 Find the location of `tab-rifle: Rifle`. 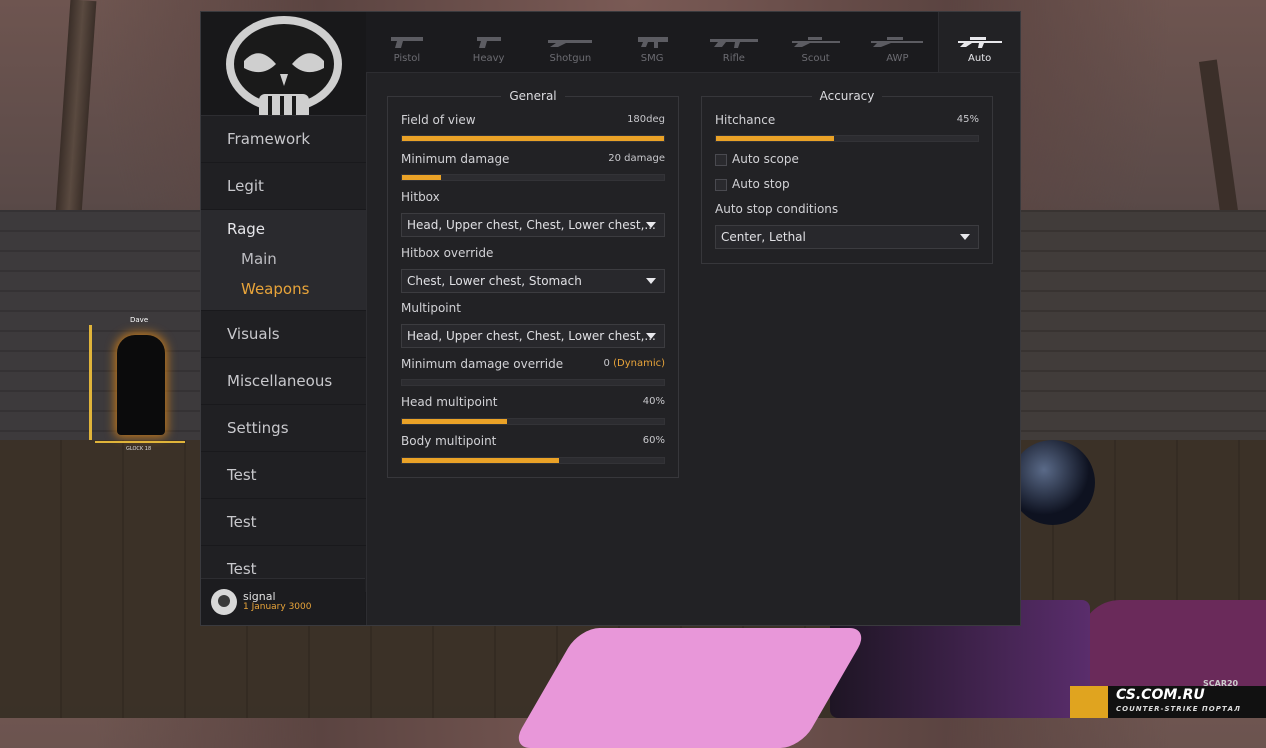

tab-rifle: Rifle is located at coordinates (734, 42).